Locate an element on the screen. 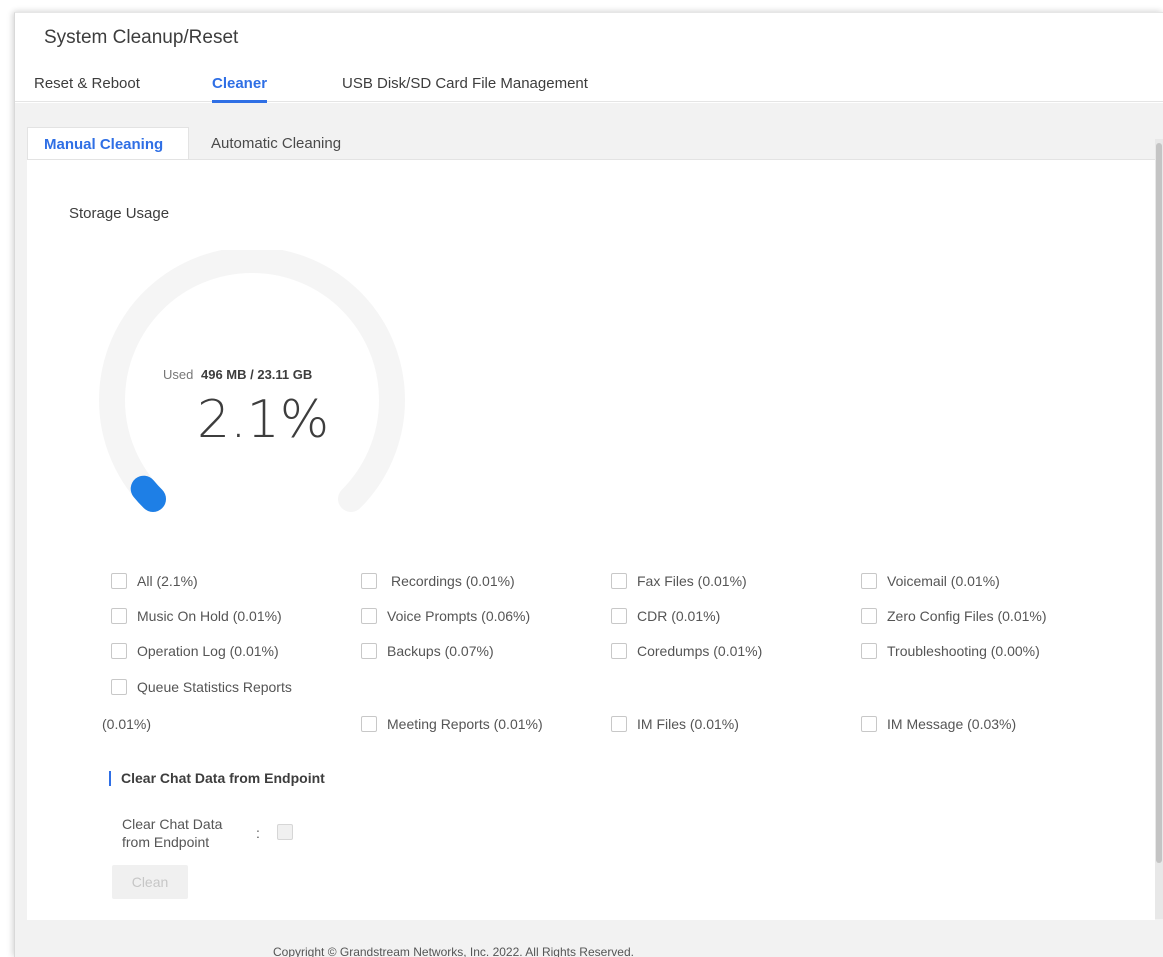 The height and width of the screenshot is (957, 1163). checkbox-label: Zero Config Files (0.01%) is located at coordinates (967, 616).